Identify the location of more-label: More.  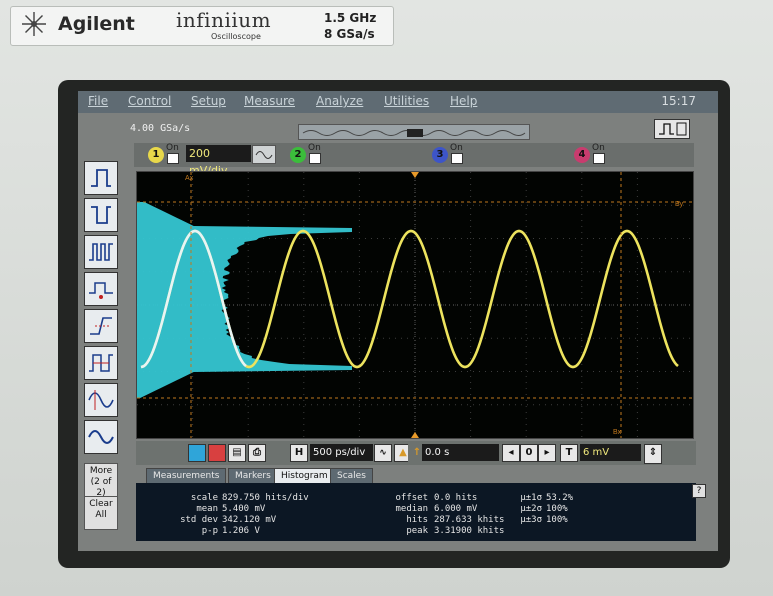
(101, 471).